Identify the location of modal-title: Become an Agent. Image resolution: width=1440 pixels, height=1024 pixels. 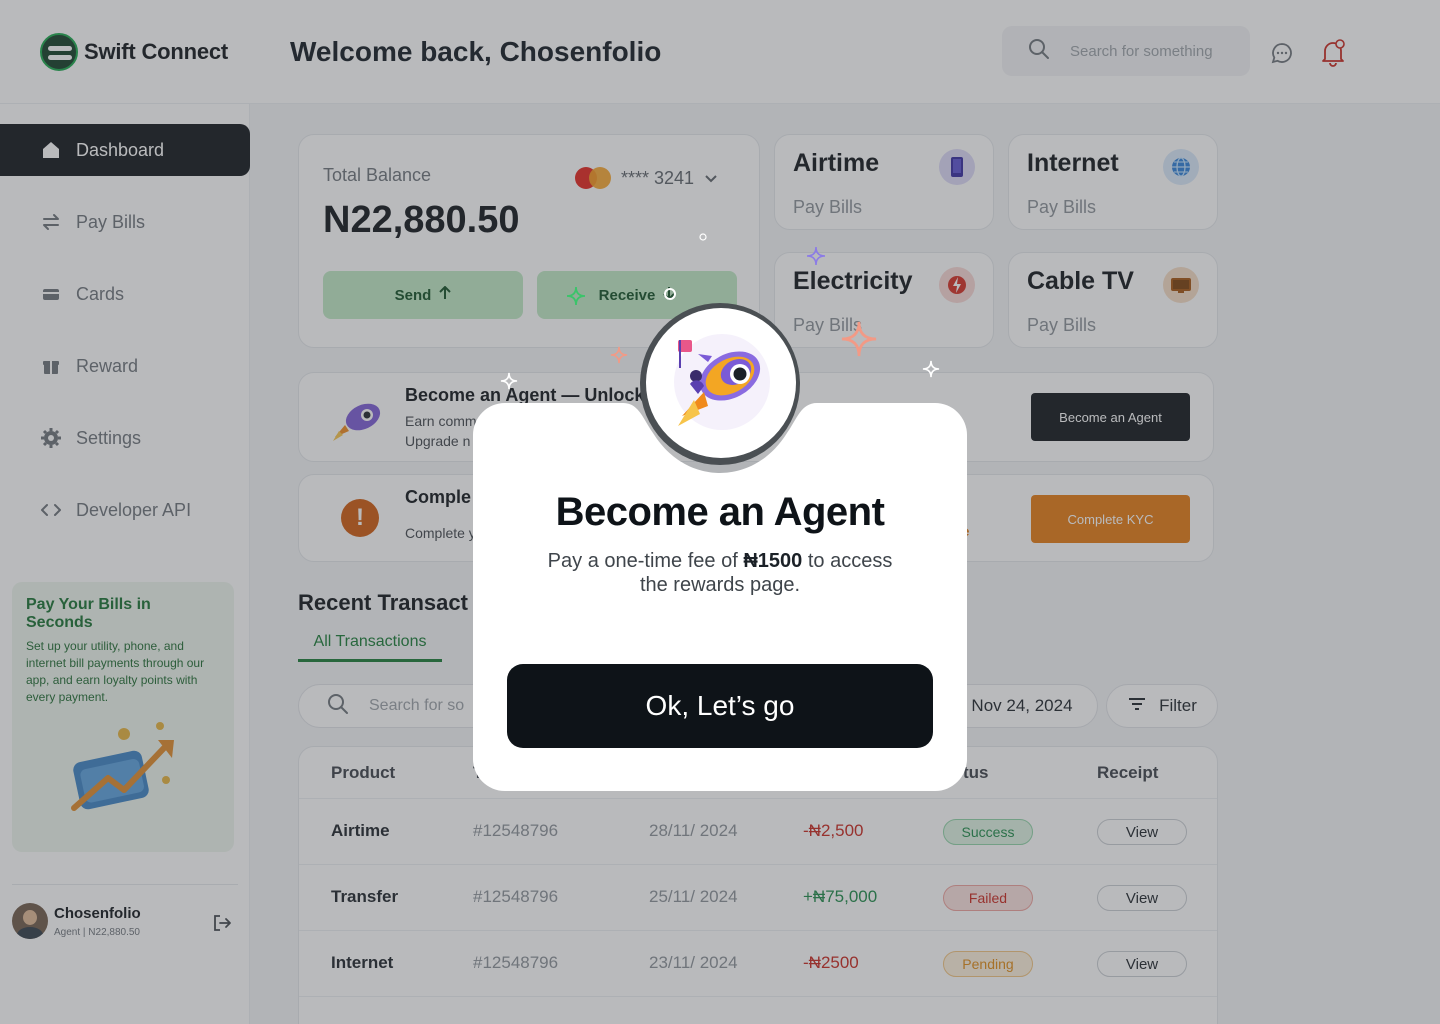
(720, 512).